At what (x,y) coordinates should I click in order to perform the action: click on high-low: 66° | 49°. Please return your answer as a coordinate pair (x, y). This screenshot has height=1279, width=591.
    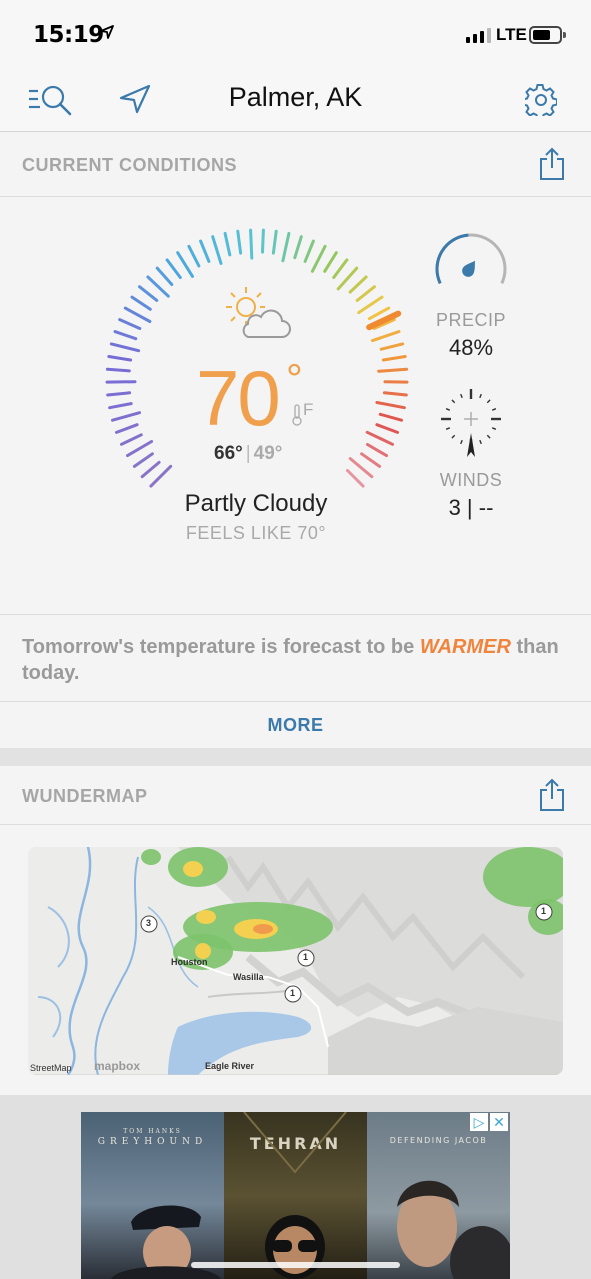
    Looking at the image, I should click on (248, 454).